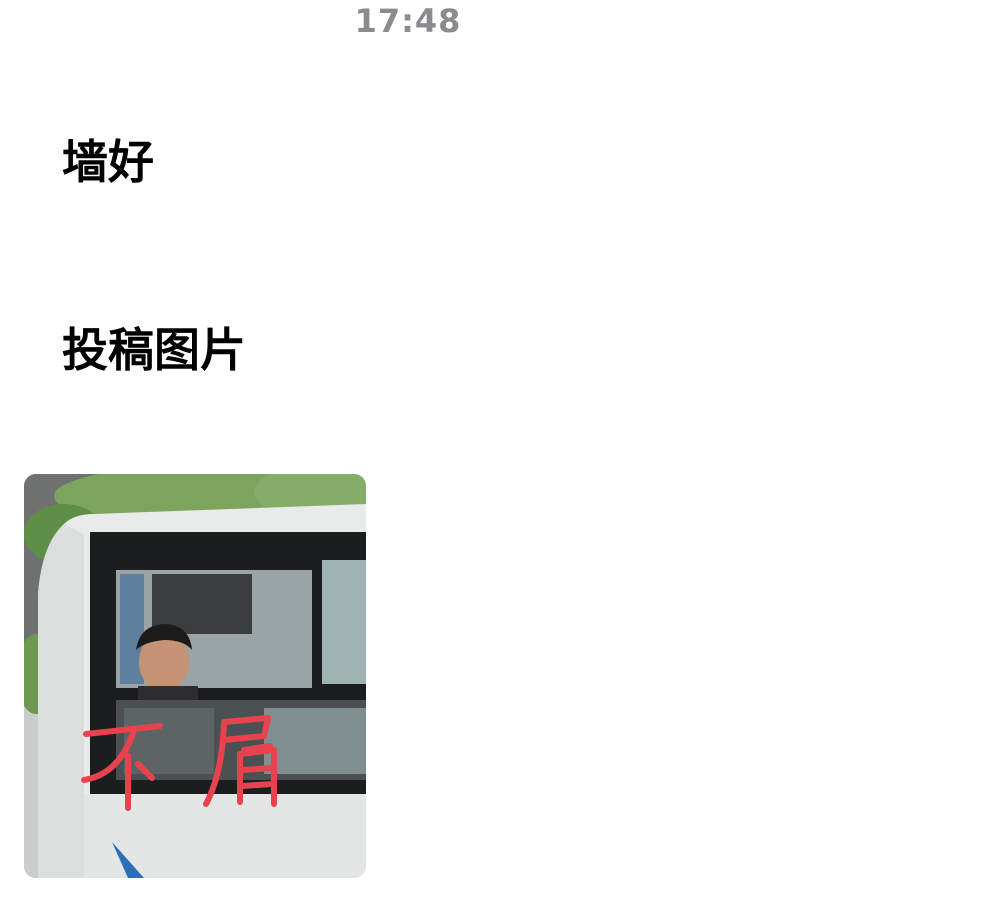 The height and width of the screenshot is (906, 994). What do you see at coordinates (408, 21) in the screenshot?
I see `status-bar-time: 17:48` at bounding box center [408, 21].